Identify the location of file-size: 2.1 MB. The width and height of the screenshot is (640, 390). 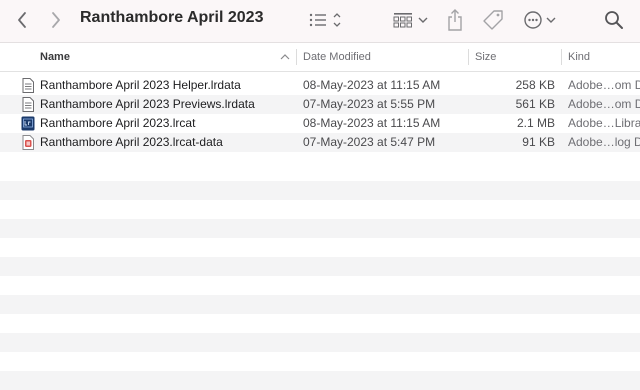
(535, 123).